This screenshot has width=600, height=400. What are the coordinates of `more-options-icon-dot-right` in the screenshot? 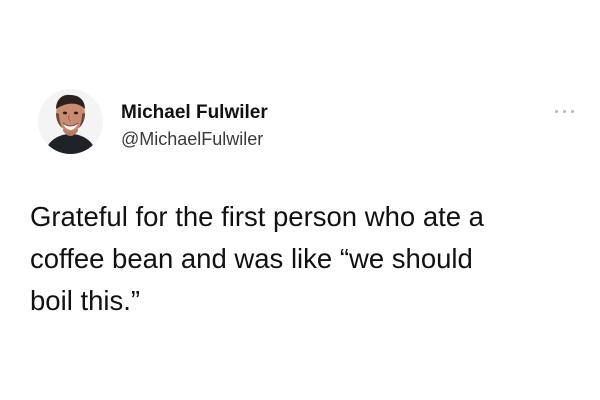 It's located at (572, 111).